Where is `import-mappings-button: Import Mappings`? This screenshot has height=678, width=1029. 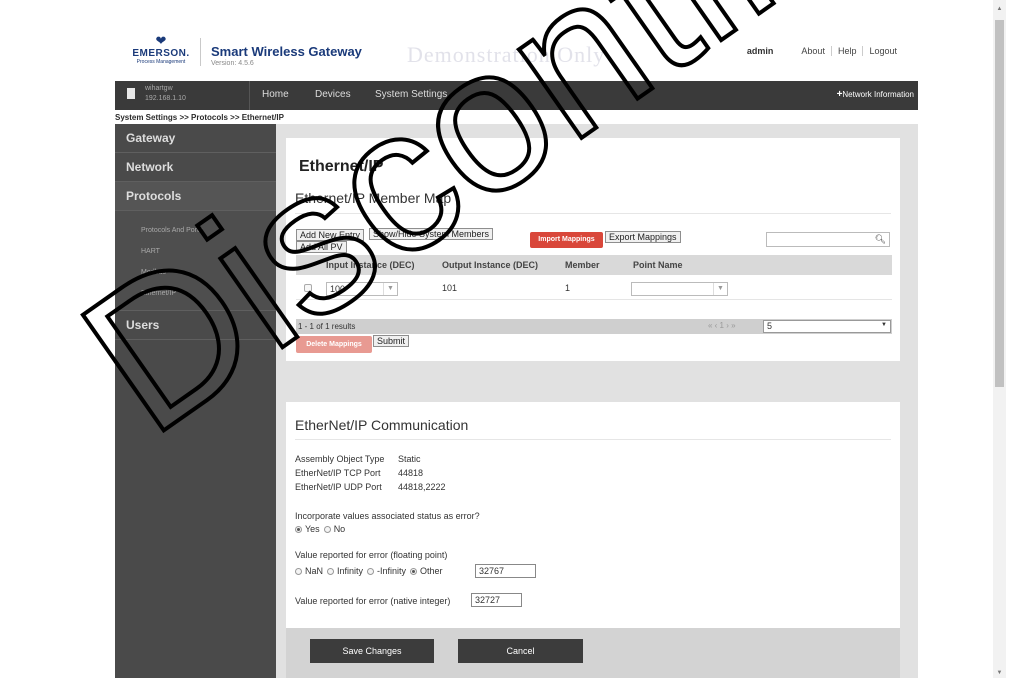 import-mappings-button: Import Mappings is located at coordinates (566, 240).